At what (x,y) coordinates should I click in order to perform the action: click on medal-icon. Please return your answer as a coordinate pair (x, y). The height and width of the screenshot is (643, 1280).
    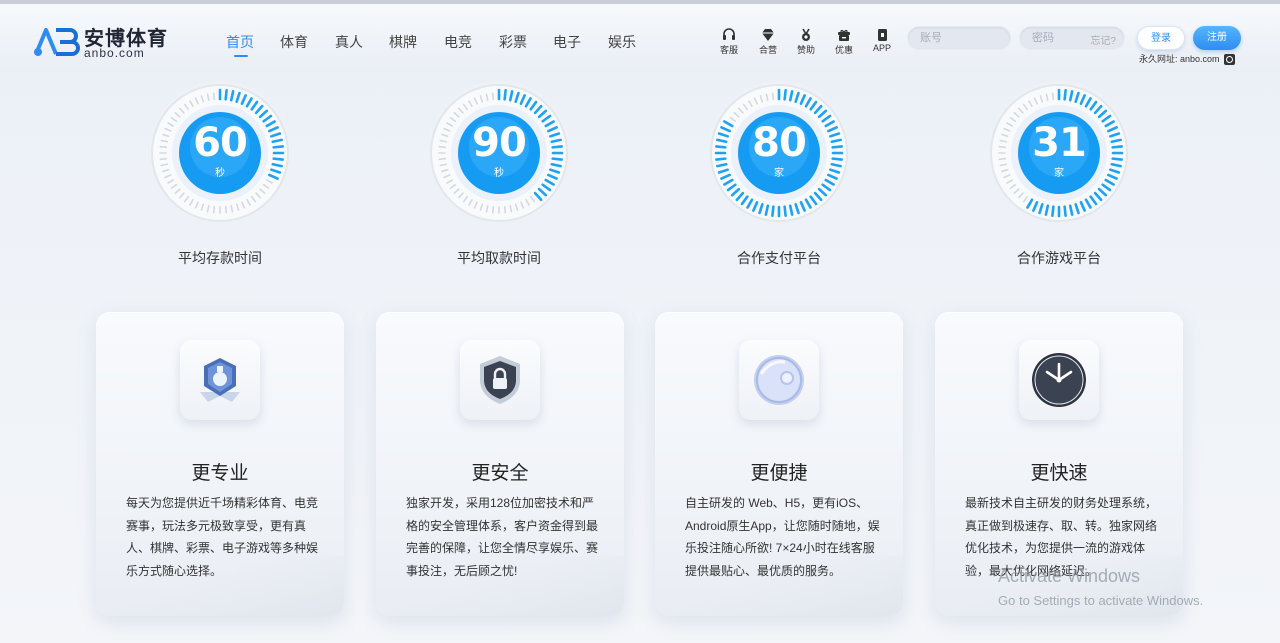
    Looking at the image, I should click on (806, 34).